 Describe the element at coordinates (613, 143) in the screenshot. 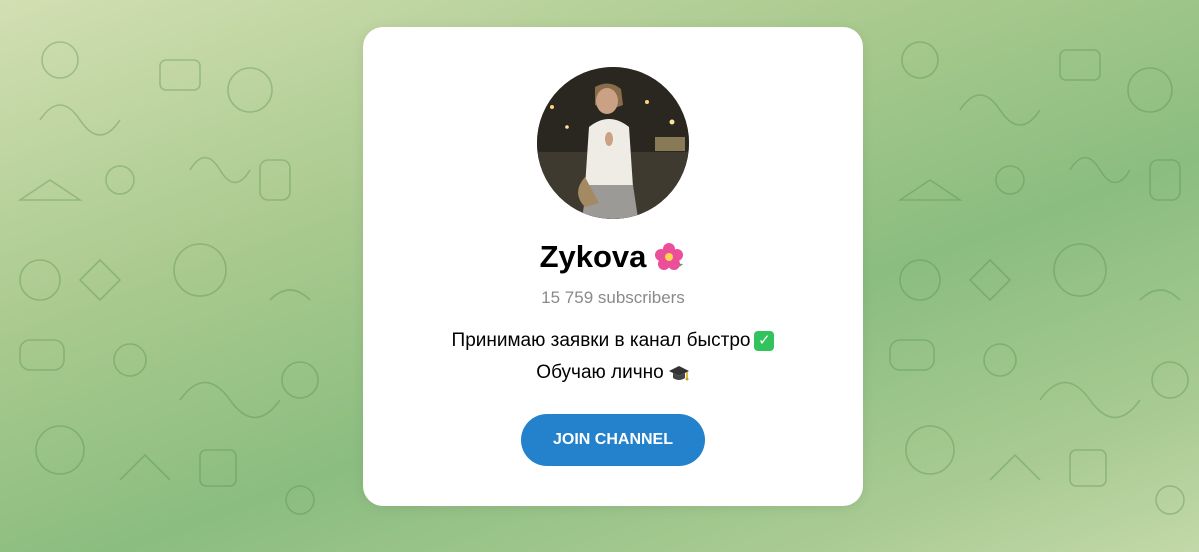

I see `channel-avatar` at that location.